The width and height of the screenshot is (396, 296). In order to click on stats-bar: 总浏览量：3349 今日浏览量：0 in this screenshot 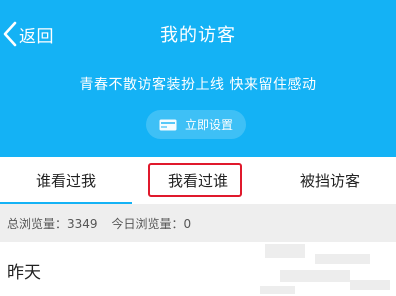, I will do `click(198, 223)`.